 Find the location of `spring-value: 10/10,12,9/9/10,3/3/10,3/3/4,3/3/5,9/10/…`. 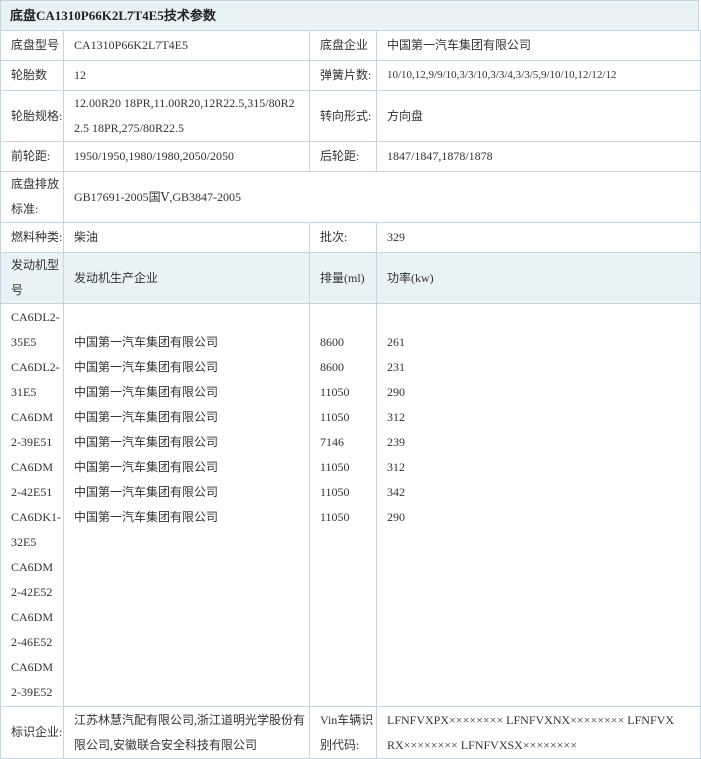

spring-value: 10/10,12,9/9/10,3/3/10,3/3/4,3/3/5,9/10/… is located at coordinates (538, 75).